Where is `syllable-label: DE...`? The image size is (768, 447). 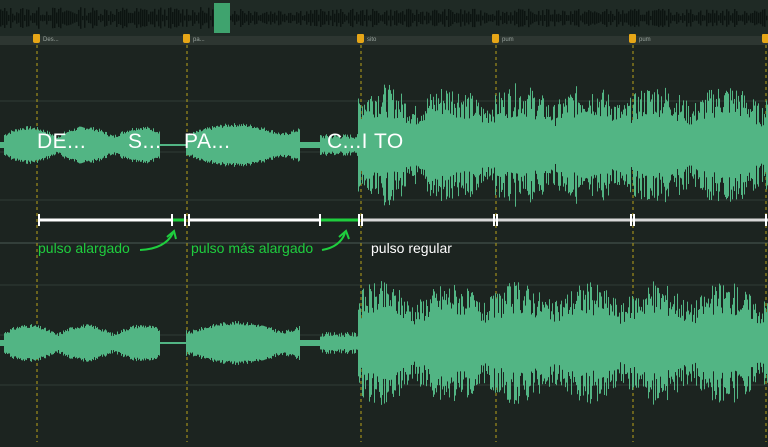 syllable-label: DE... is located at coordinates (62, 141).